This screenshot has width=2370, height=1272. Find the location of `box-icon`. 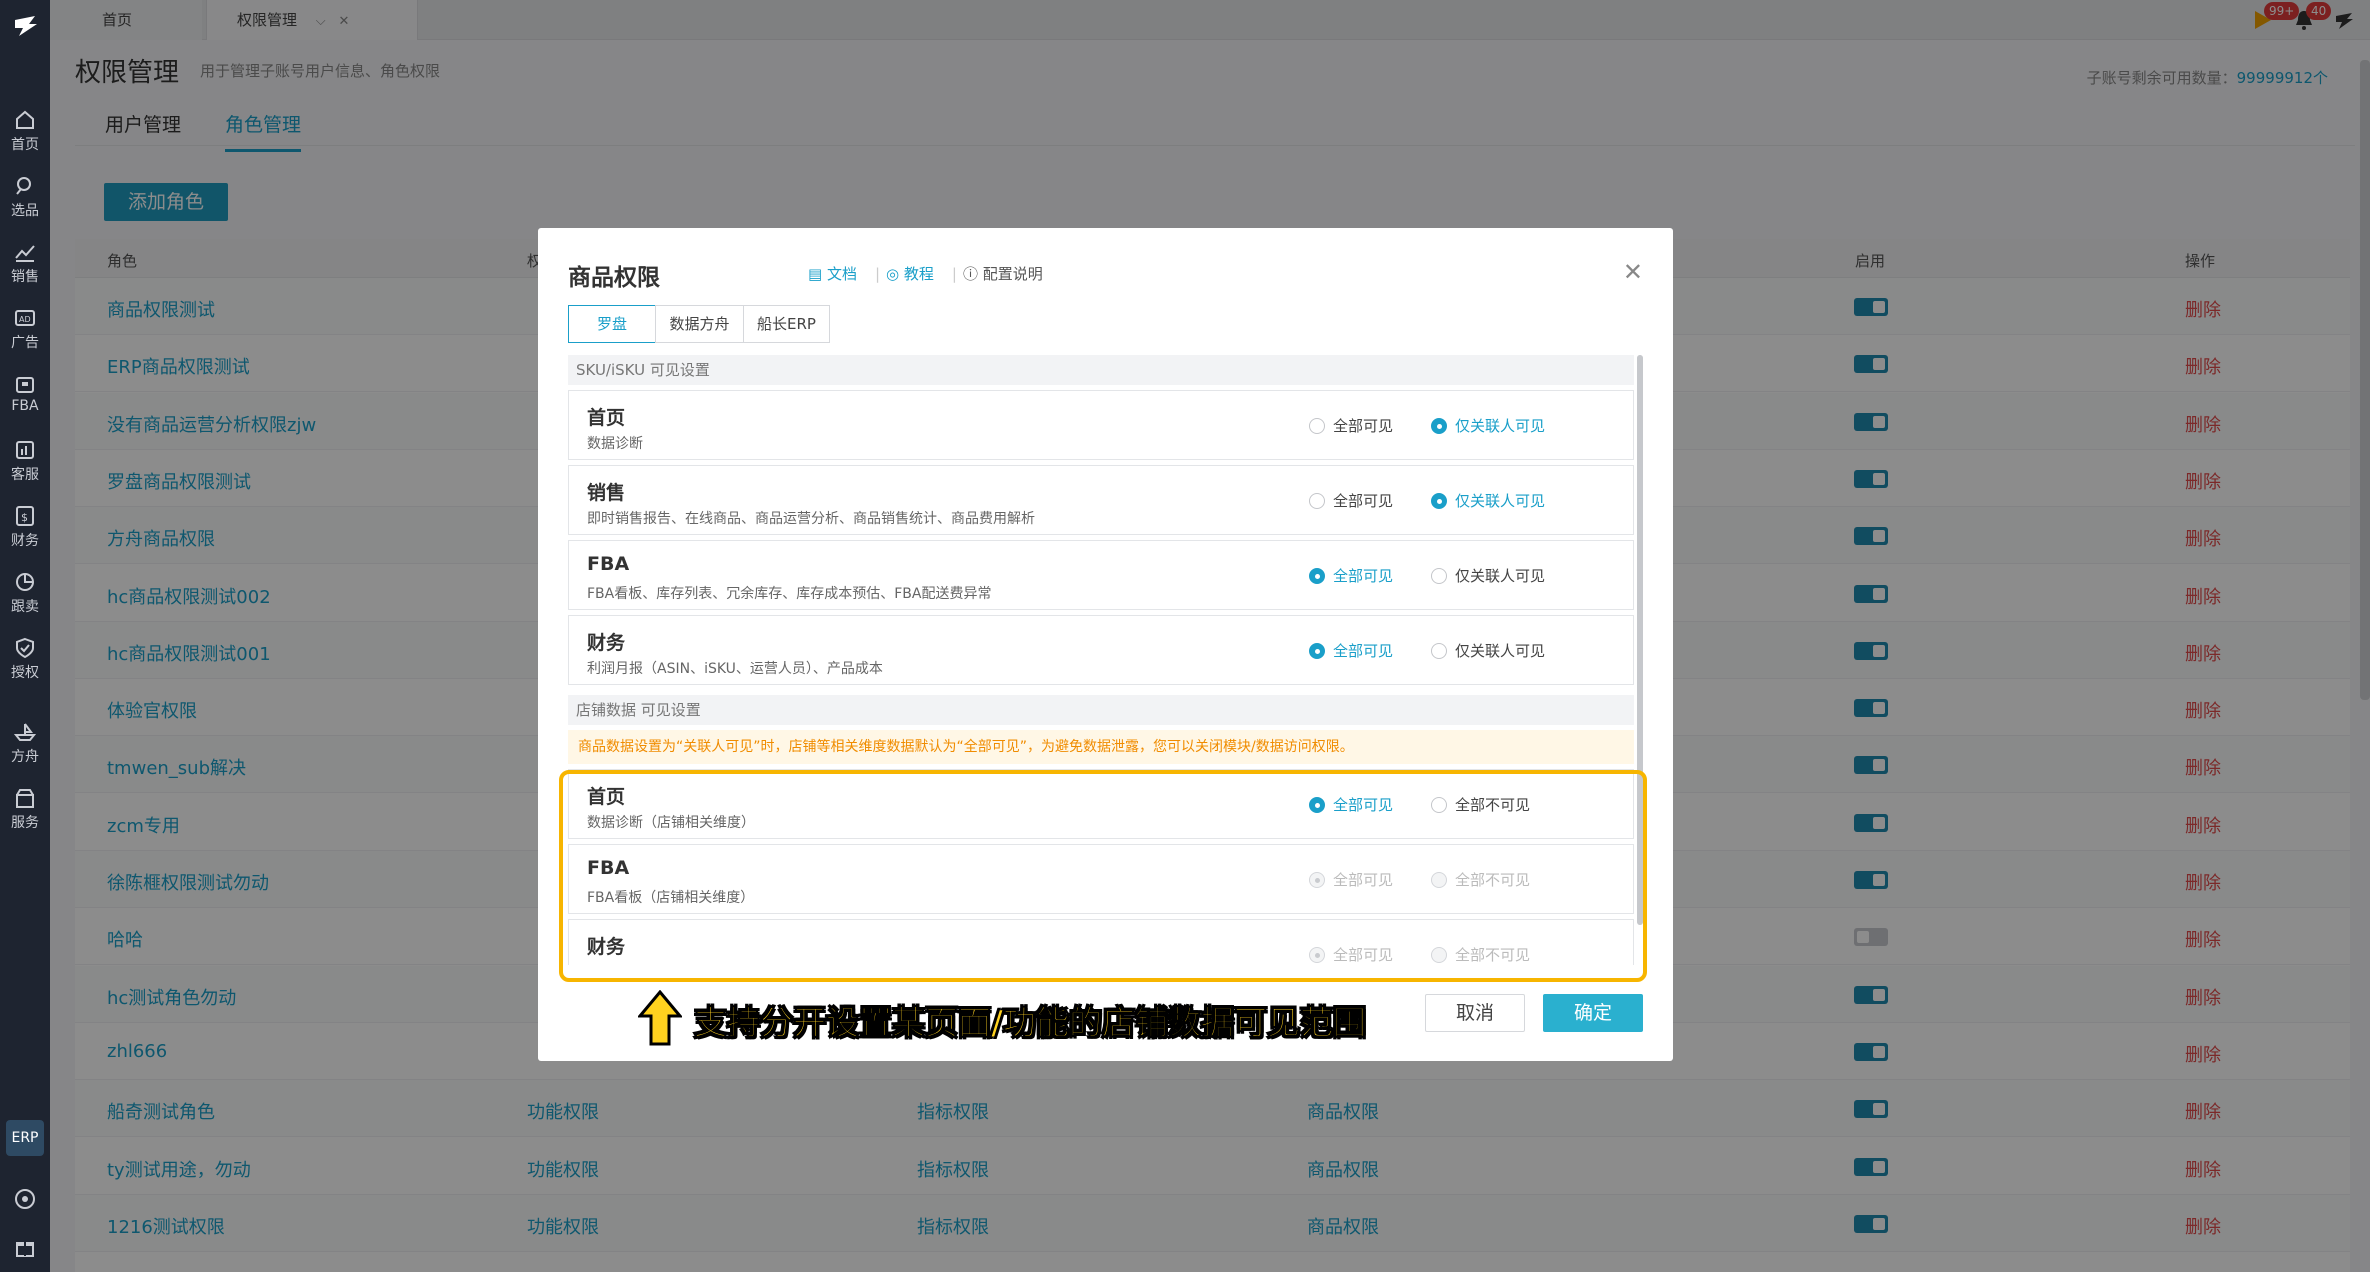

box-icon is located at coordinates (25, 384).